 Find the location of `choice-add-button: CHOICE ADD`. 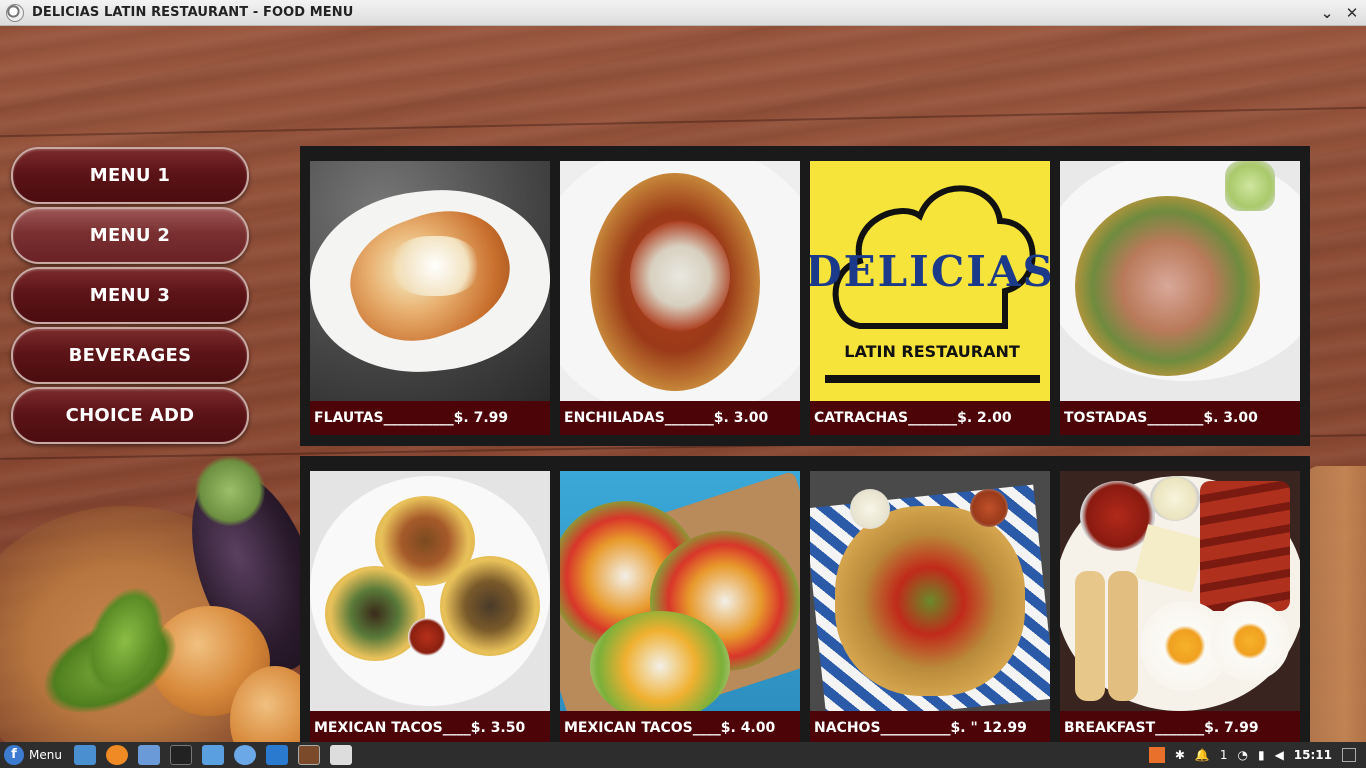

choice-add-button: CHOICE ADD is located at coordinates (130, 415).